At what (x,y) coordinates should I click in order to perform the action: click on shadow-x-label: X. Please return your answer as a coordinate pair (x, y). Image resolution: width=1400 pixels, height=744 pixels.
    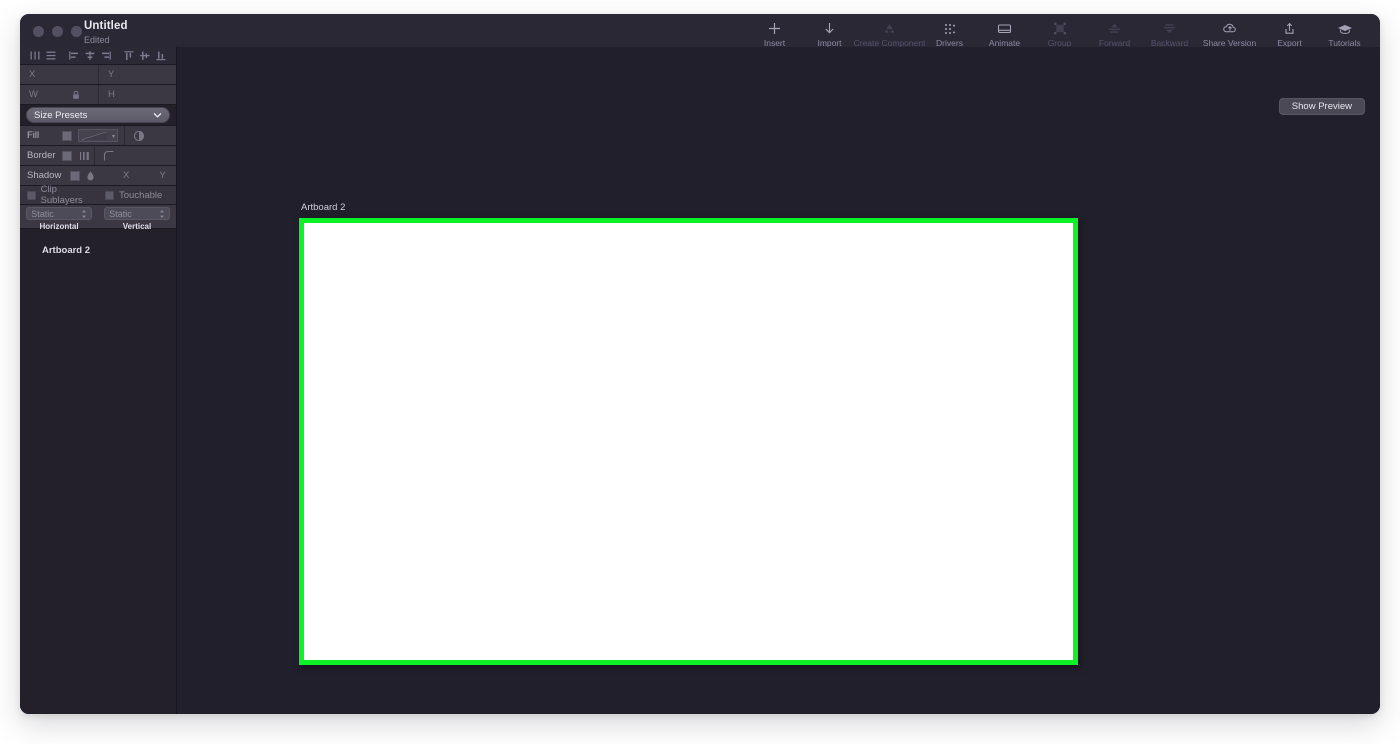
    Looking at the image, I should click on (126, 175).